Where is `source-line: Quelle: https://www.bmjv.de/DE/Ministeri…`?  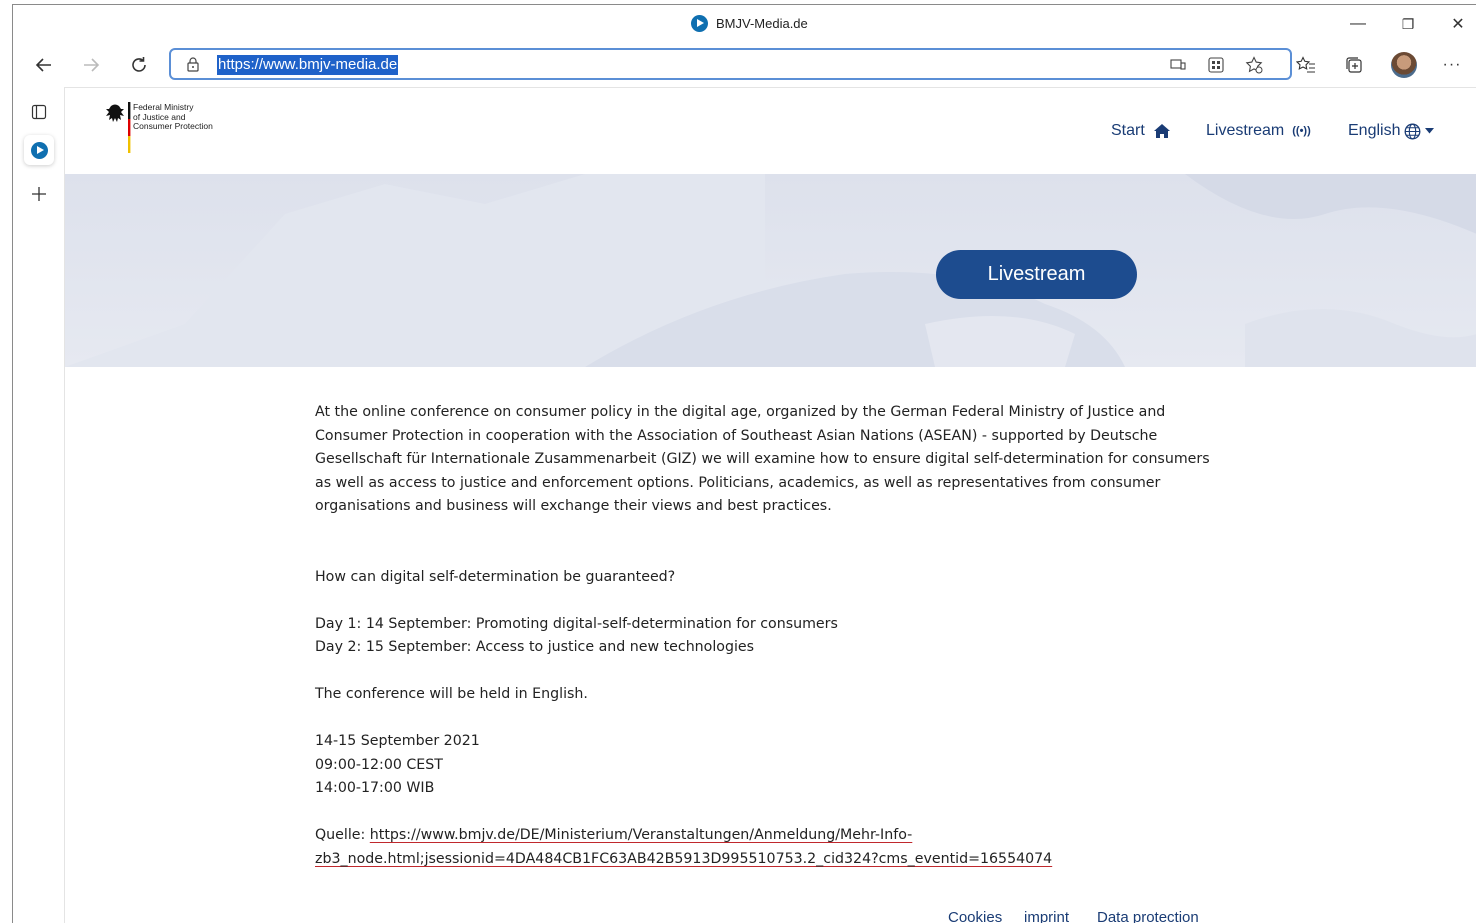 source-line: Quelle: https://www.bmjv.de/DE/Ministeri… is located at coordinates (770, 847).